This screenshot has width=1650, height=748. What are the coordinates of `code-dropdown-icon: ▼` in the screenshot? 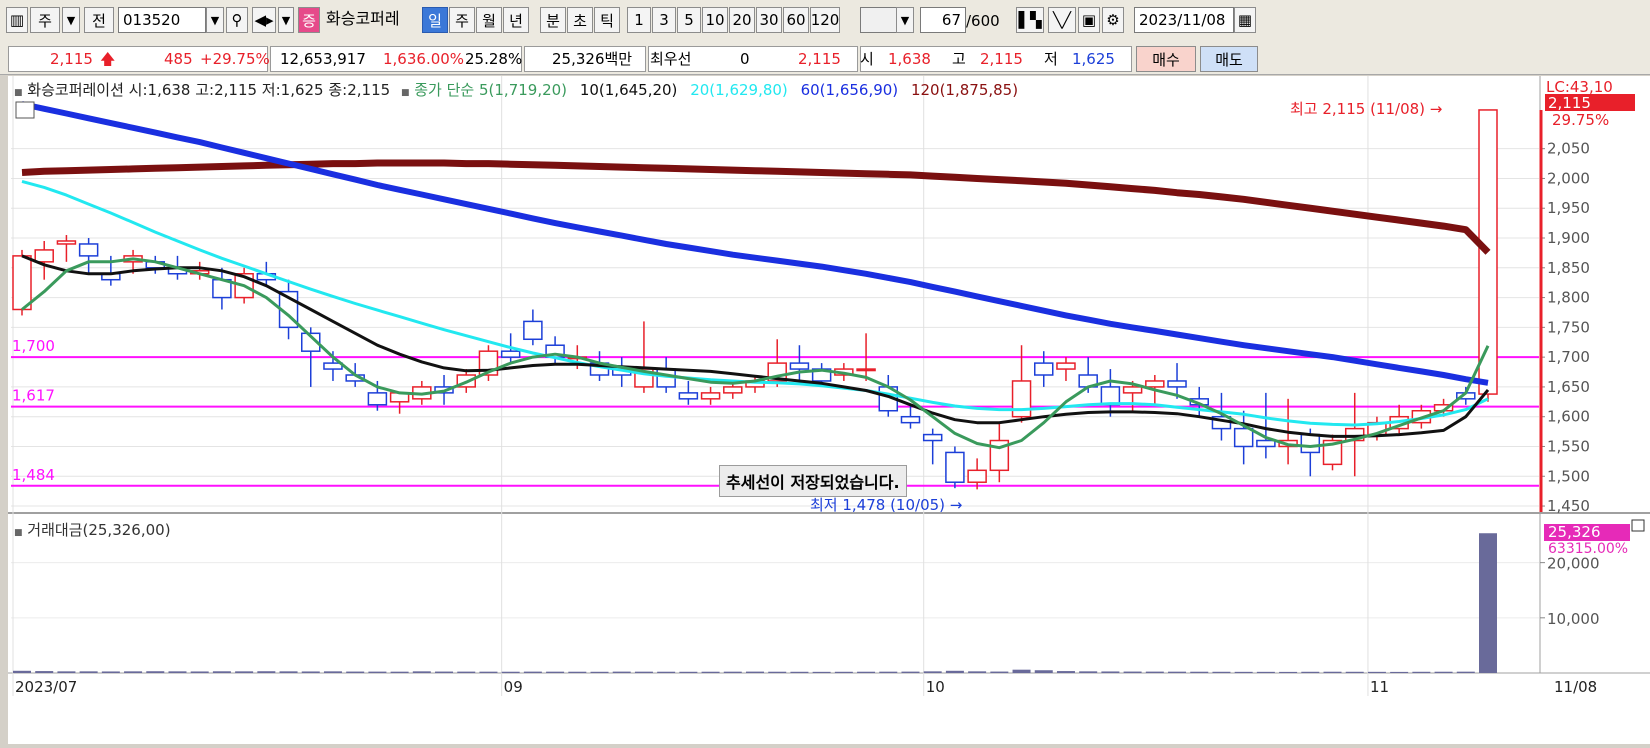 It's located at (215, 20).